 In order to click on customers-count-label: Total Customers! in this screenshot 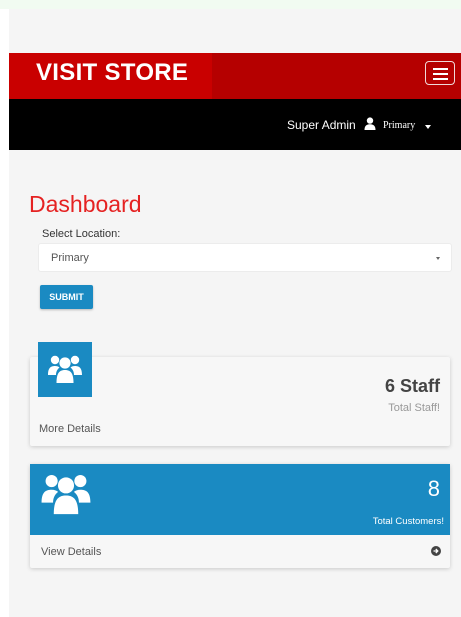, I will do `click(408, 521)`.